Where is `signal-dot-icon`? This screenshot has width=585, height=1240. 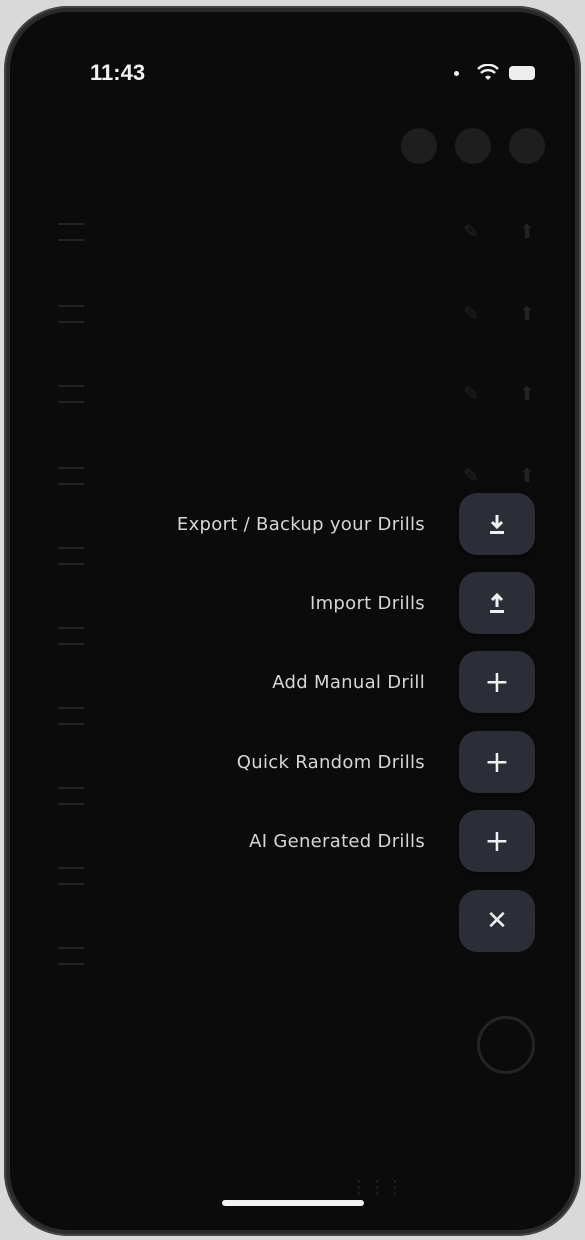
signal-dot-icon is located at coordinates (456, 73).